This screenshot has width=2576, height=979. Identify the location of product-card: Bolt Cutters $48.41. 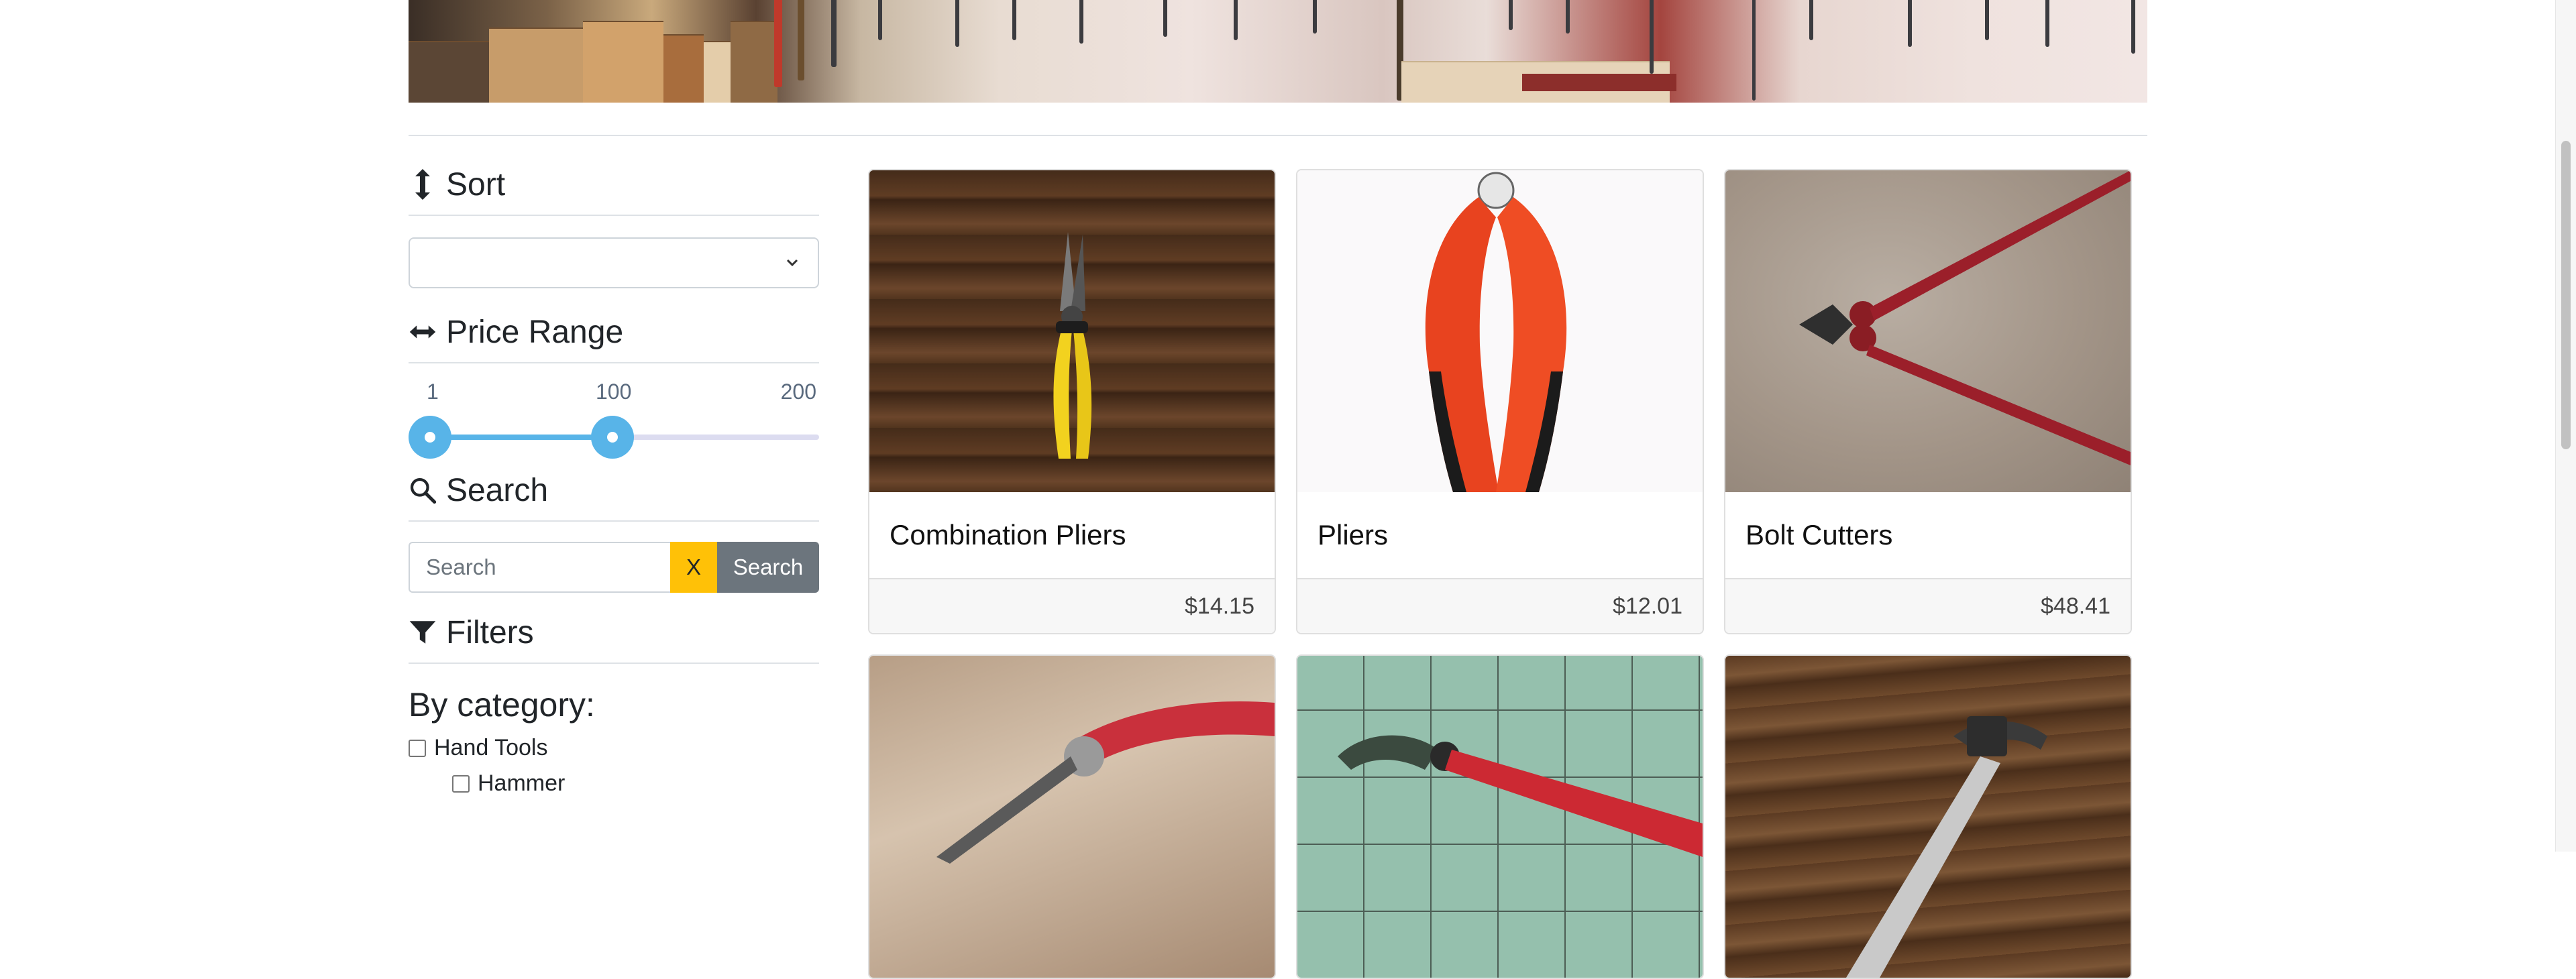
(1928, 402).